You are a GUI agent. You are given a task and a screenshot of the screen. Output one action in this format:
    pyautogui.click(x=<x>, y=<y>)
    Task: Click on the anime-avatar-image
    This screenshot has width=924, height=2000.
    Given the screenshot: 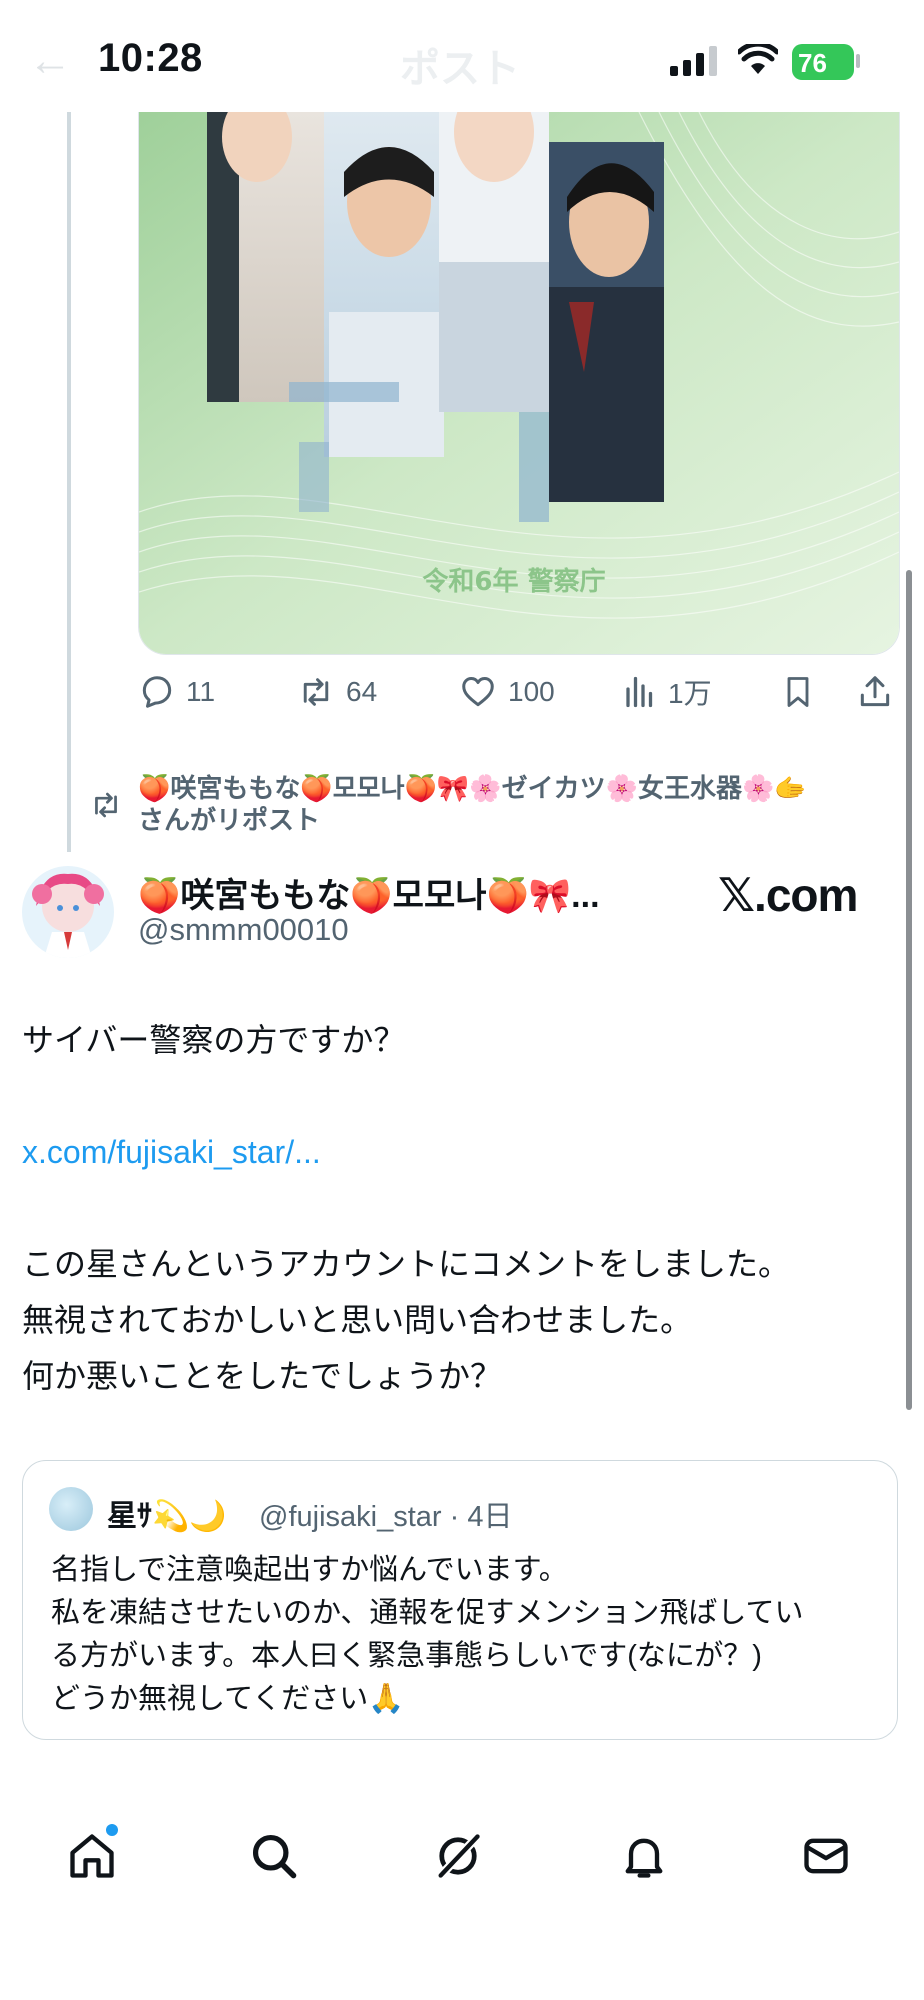 What is the action you would take?
    pyautogui.click(x=68, y=912)
    